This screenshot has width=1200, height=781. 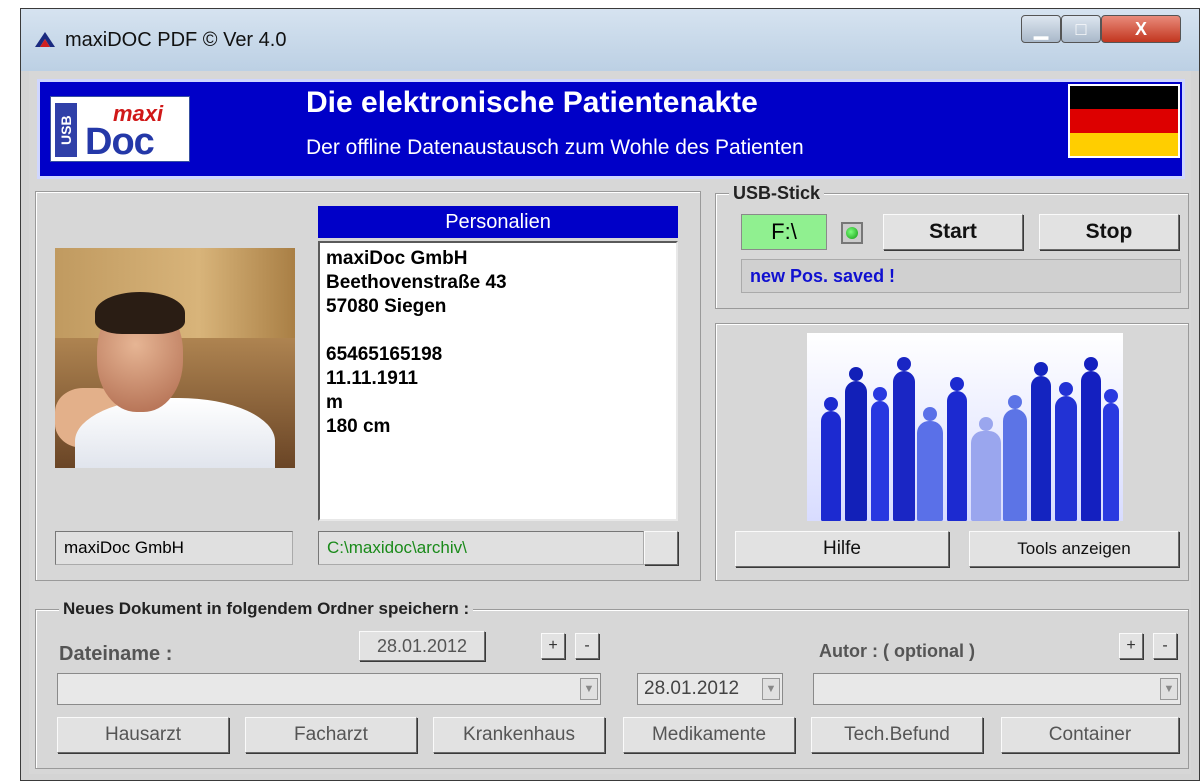 I want to click on usb-status: new Pos. saved !, so click(x=961, y=276).